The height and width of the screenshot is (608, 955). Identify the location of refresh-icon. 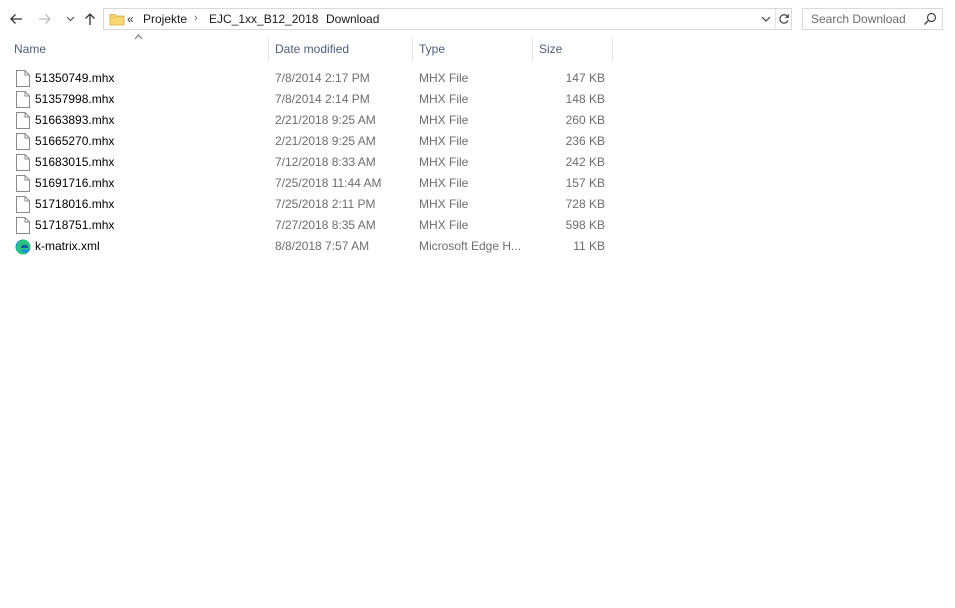
(783, 19).